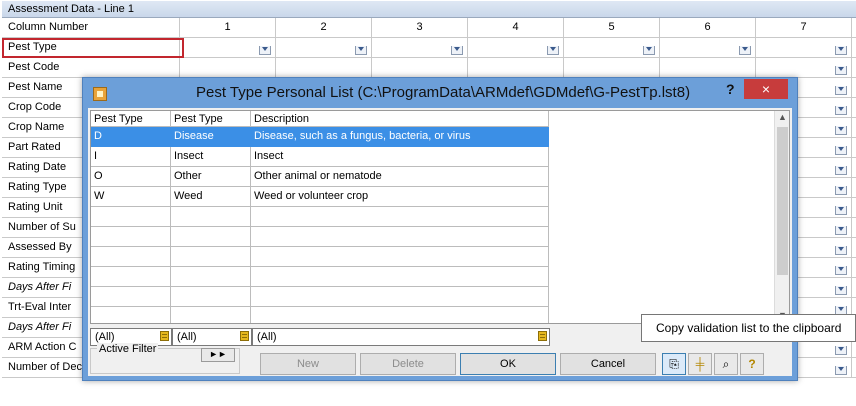 The height and width of the screenshot is (406, 856). I want to click on column-header-4: 4, so click(516, 27).